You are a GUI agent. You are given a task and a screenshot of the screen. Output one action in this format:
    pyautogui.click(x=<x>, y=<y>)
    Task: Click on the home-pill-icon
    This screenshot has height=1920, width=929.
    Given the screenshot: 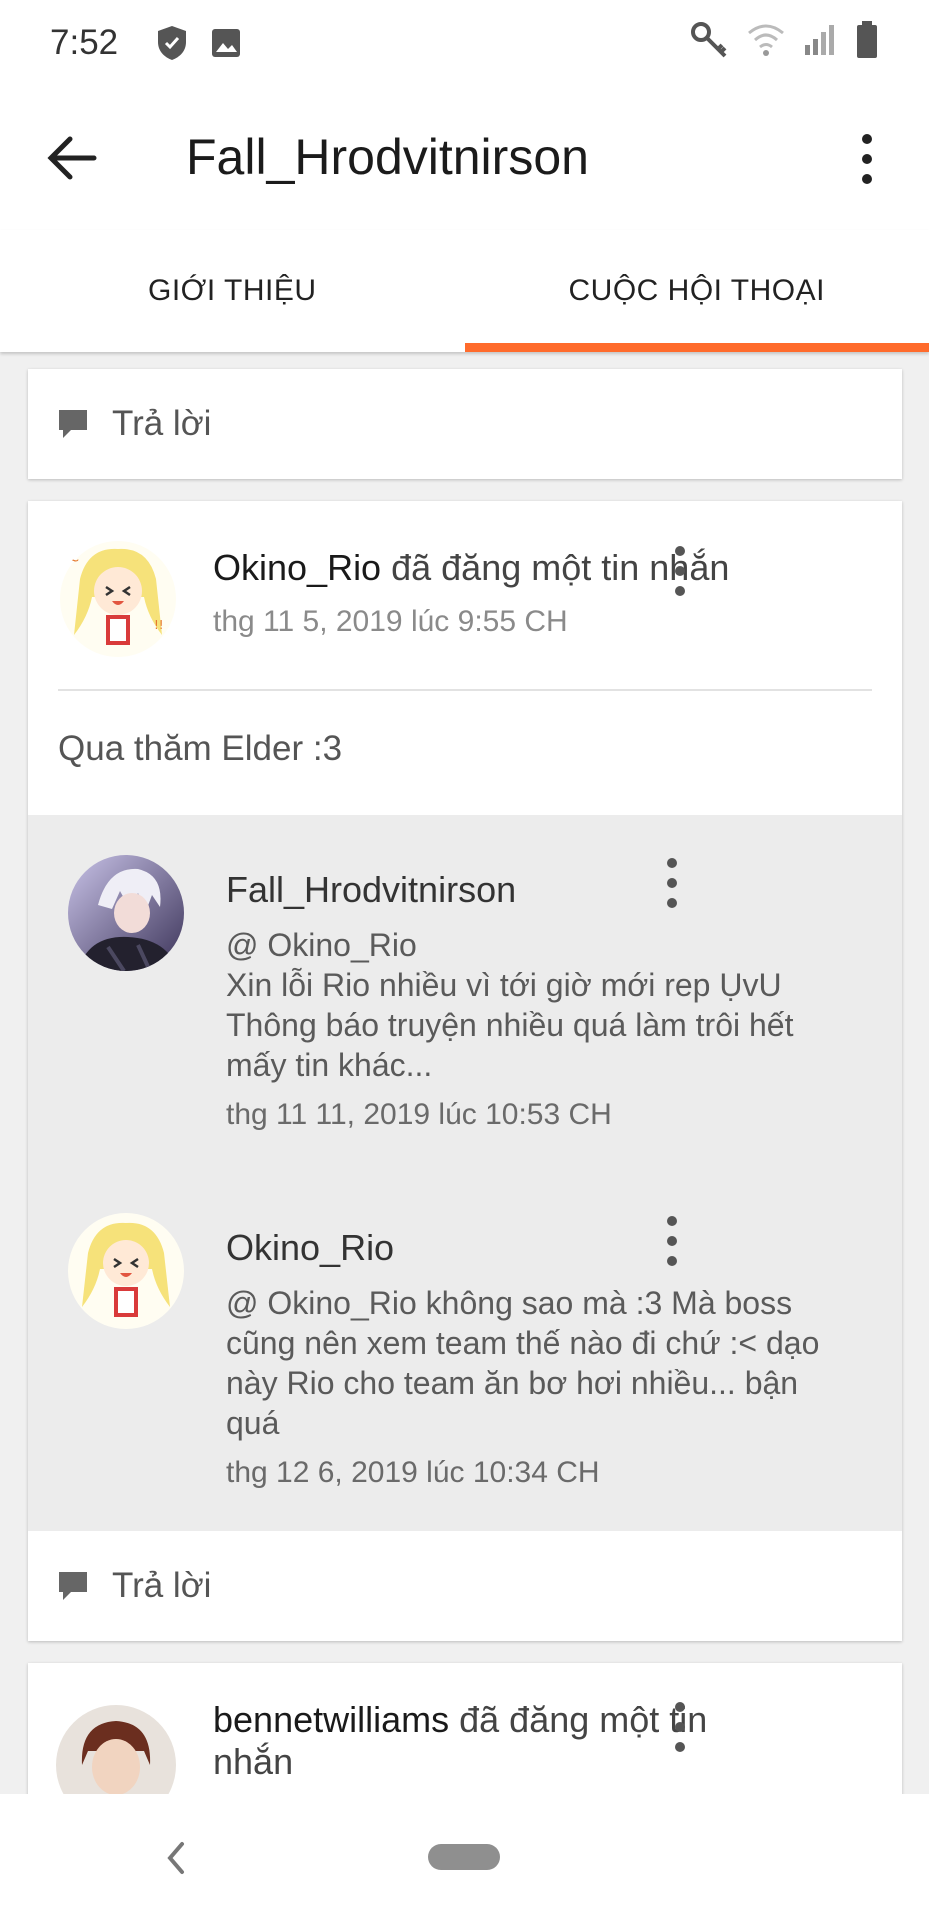 What is the action you would take?
    pyautogui.click(x=464, y=1857)
    